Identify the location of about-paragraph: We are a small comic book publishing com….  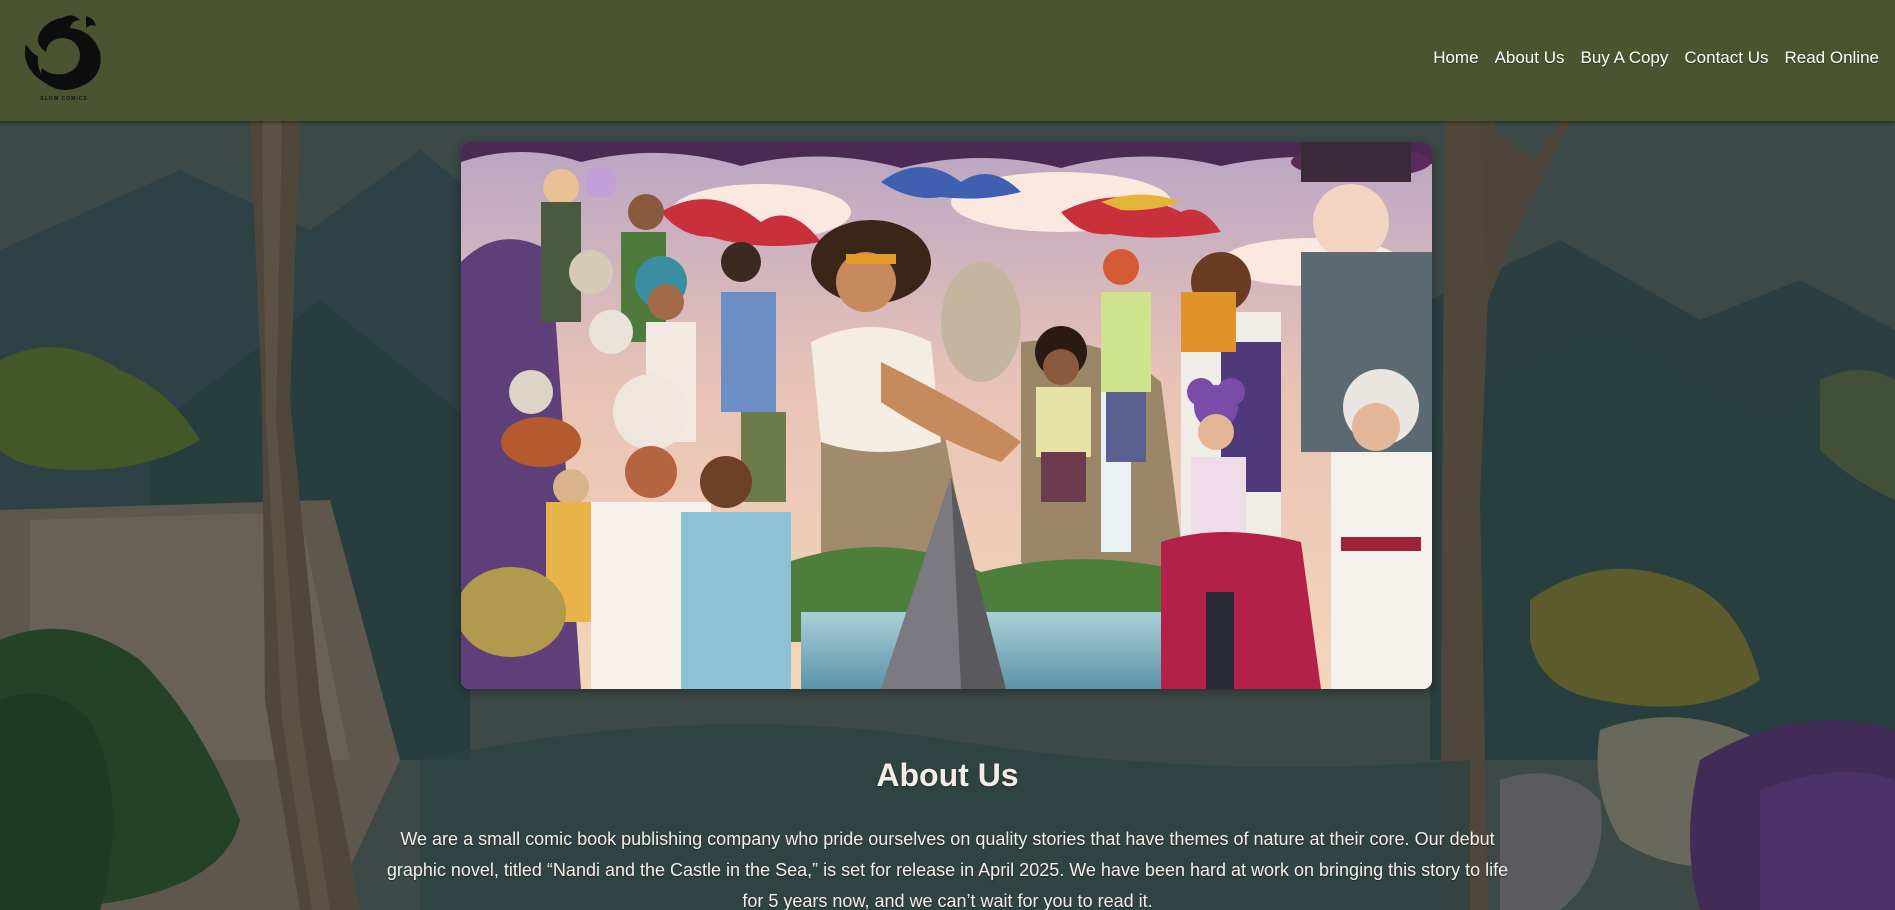
(947, 869).